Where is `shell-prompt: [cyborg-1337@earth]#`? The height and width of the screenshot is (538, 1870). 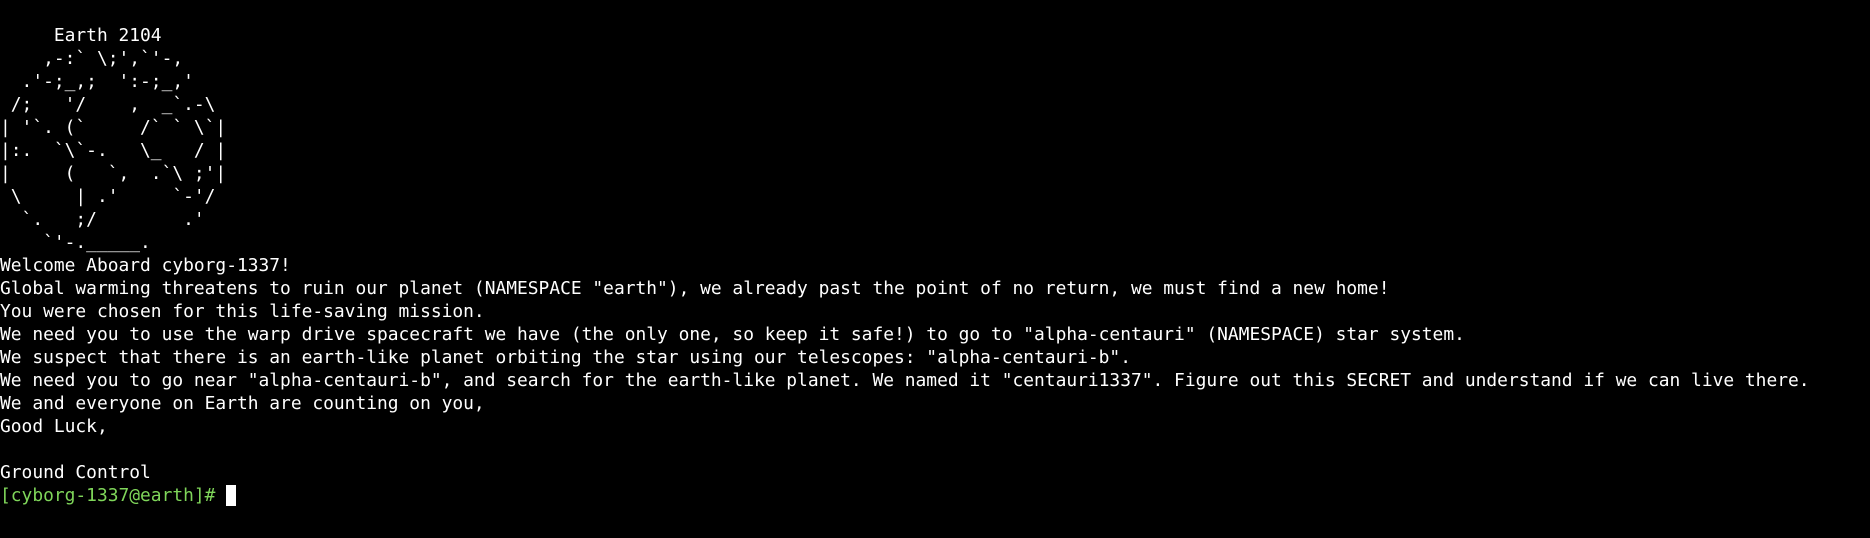 shell-prompt: [cyborg-1337@earth]# is located at coordinates (108, 495).